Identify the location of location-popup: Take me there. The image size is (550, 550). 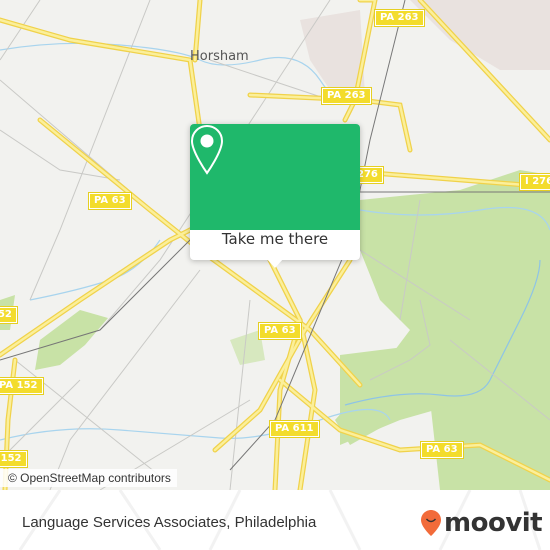
(275, 196).